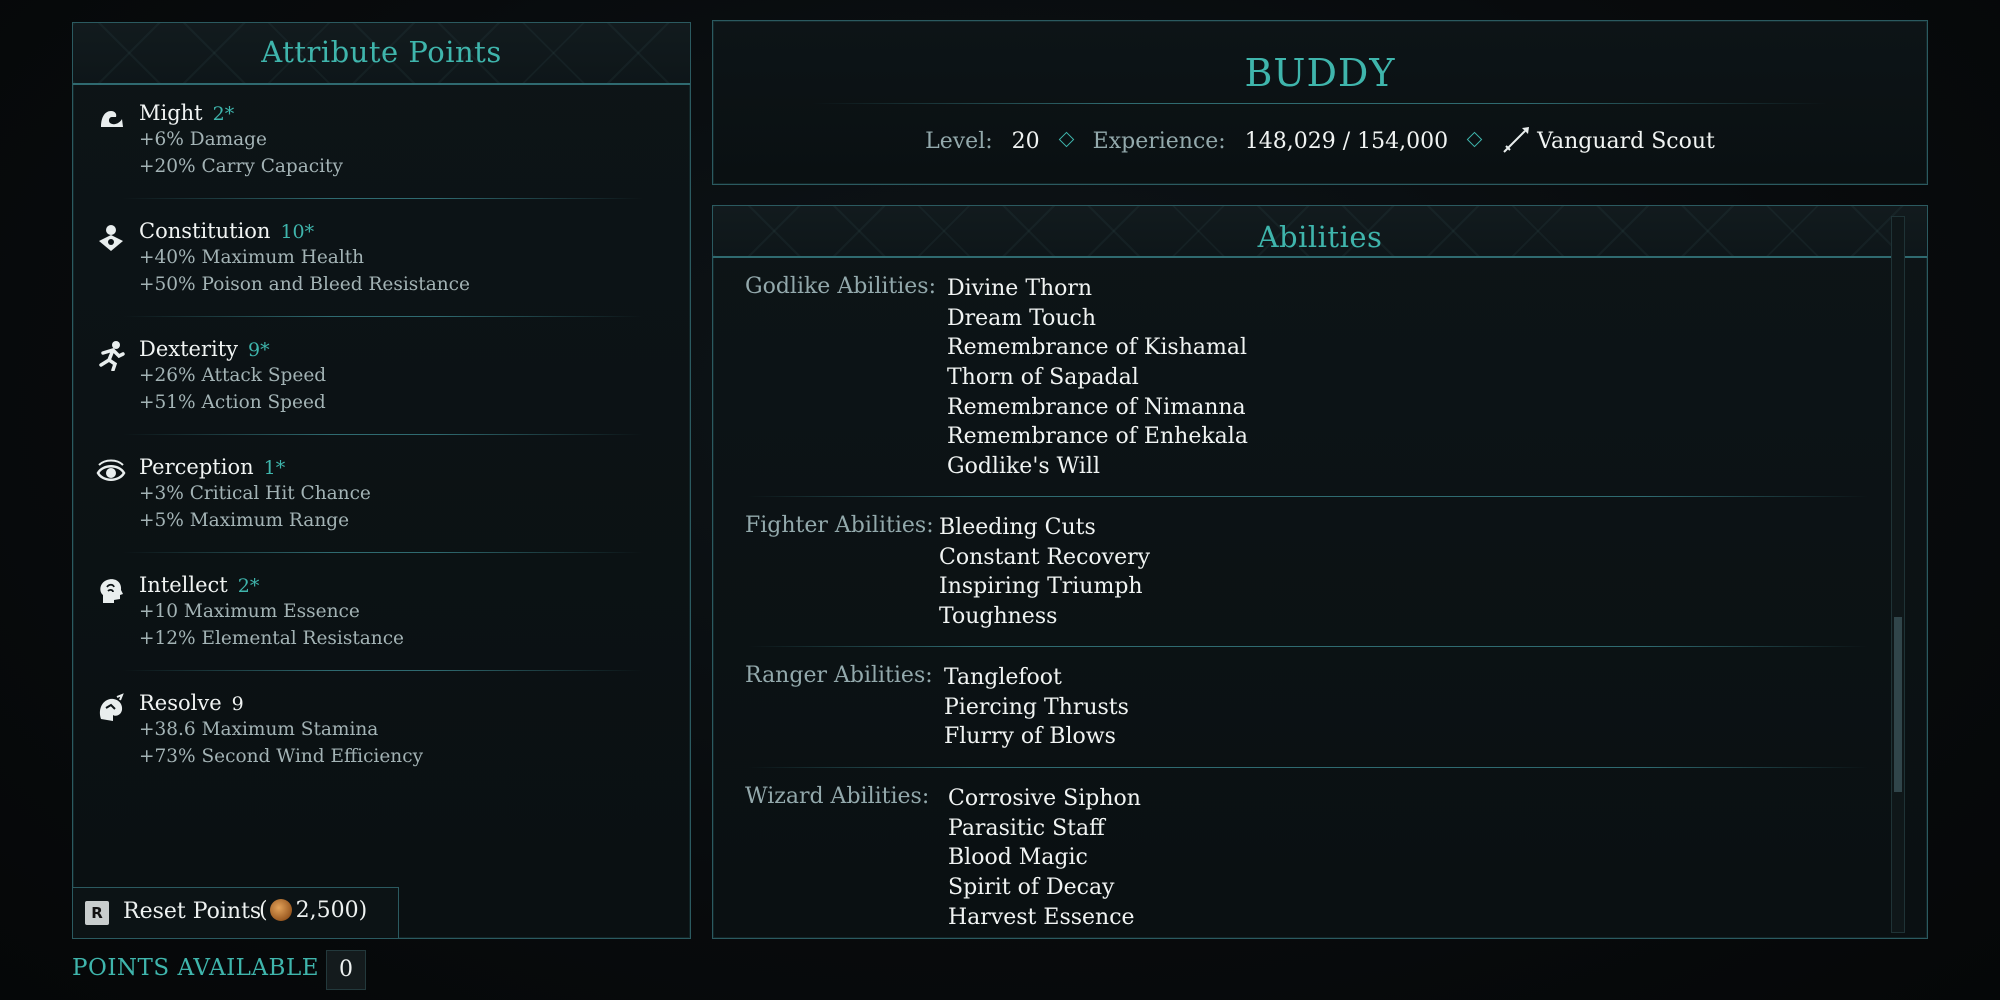 Image resolution: width=2000 pixels, height=1000 pixels. What do you see at coordinates (837, 796) in the screenshot?
I see `ability-group-label: Wizard Abilities:` at bounding box center [837, 796].